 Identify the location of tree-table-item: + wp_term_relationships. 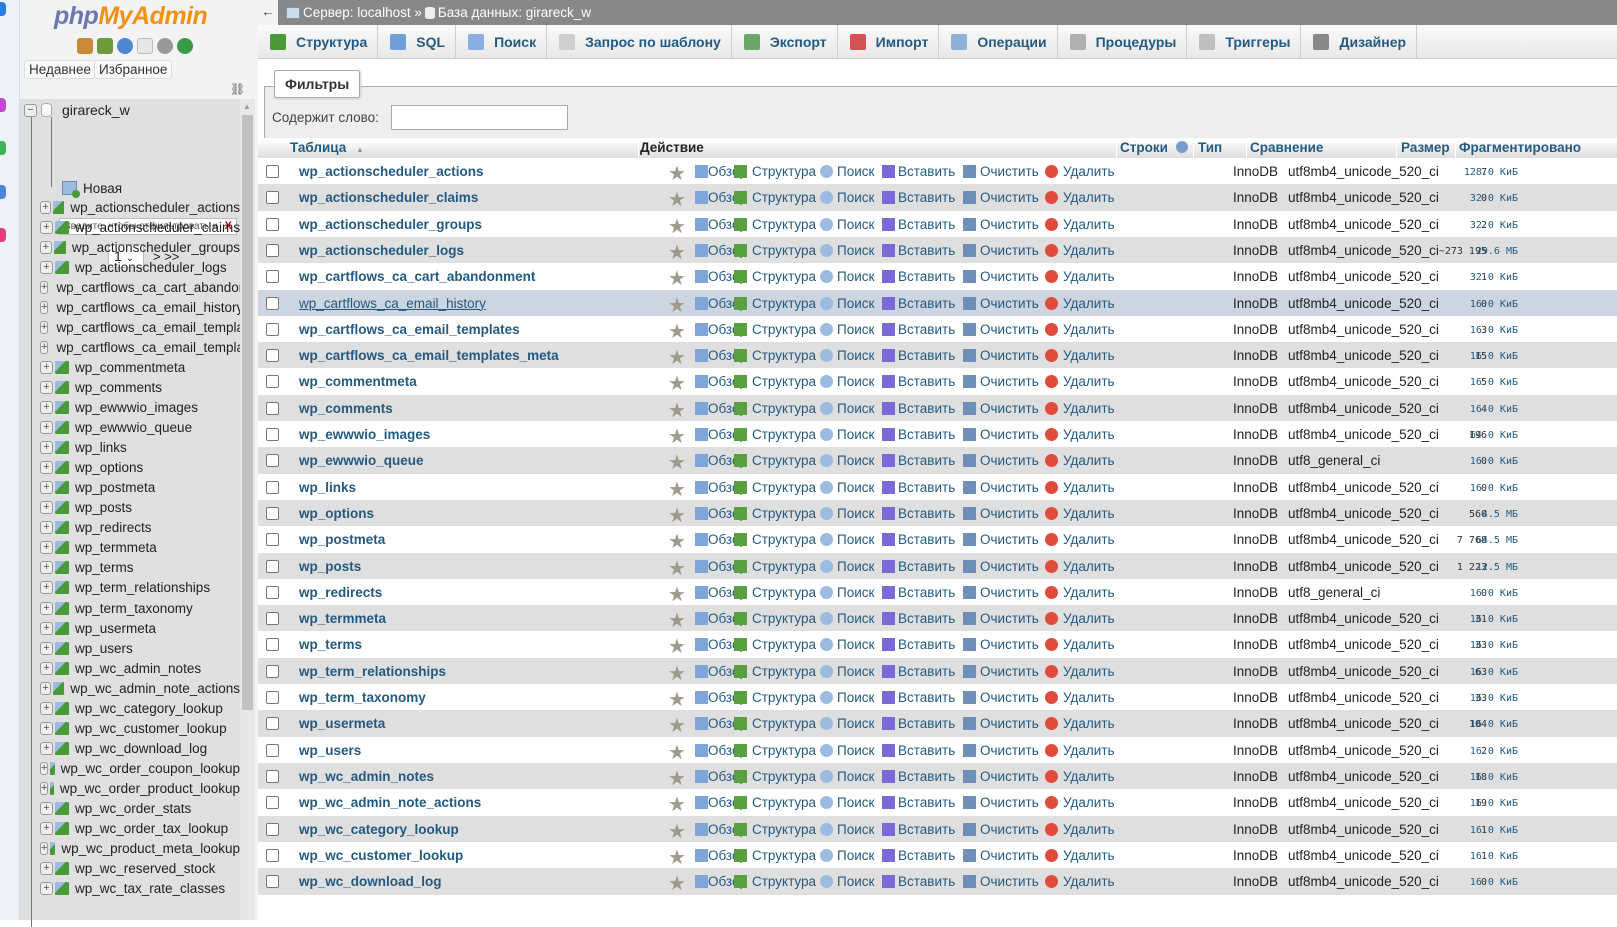
(140, 588).